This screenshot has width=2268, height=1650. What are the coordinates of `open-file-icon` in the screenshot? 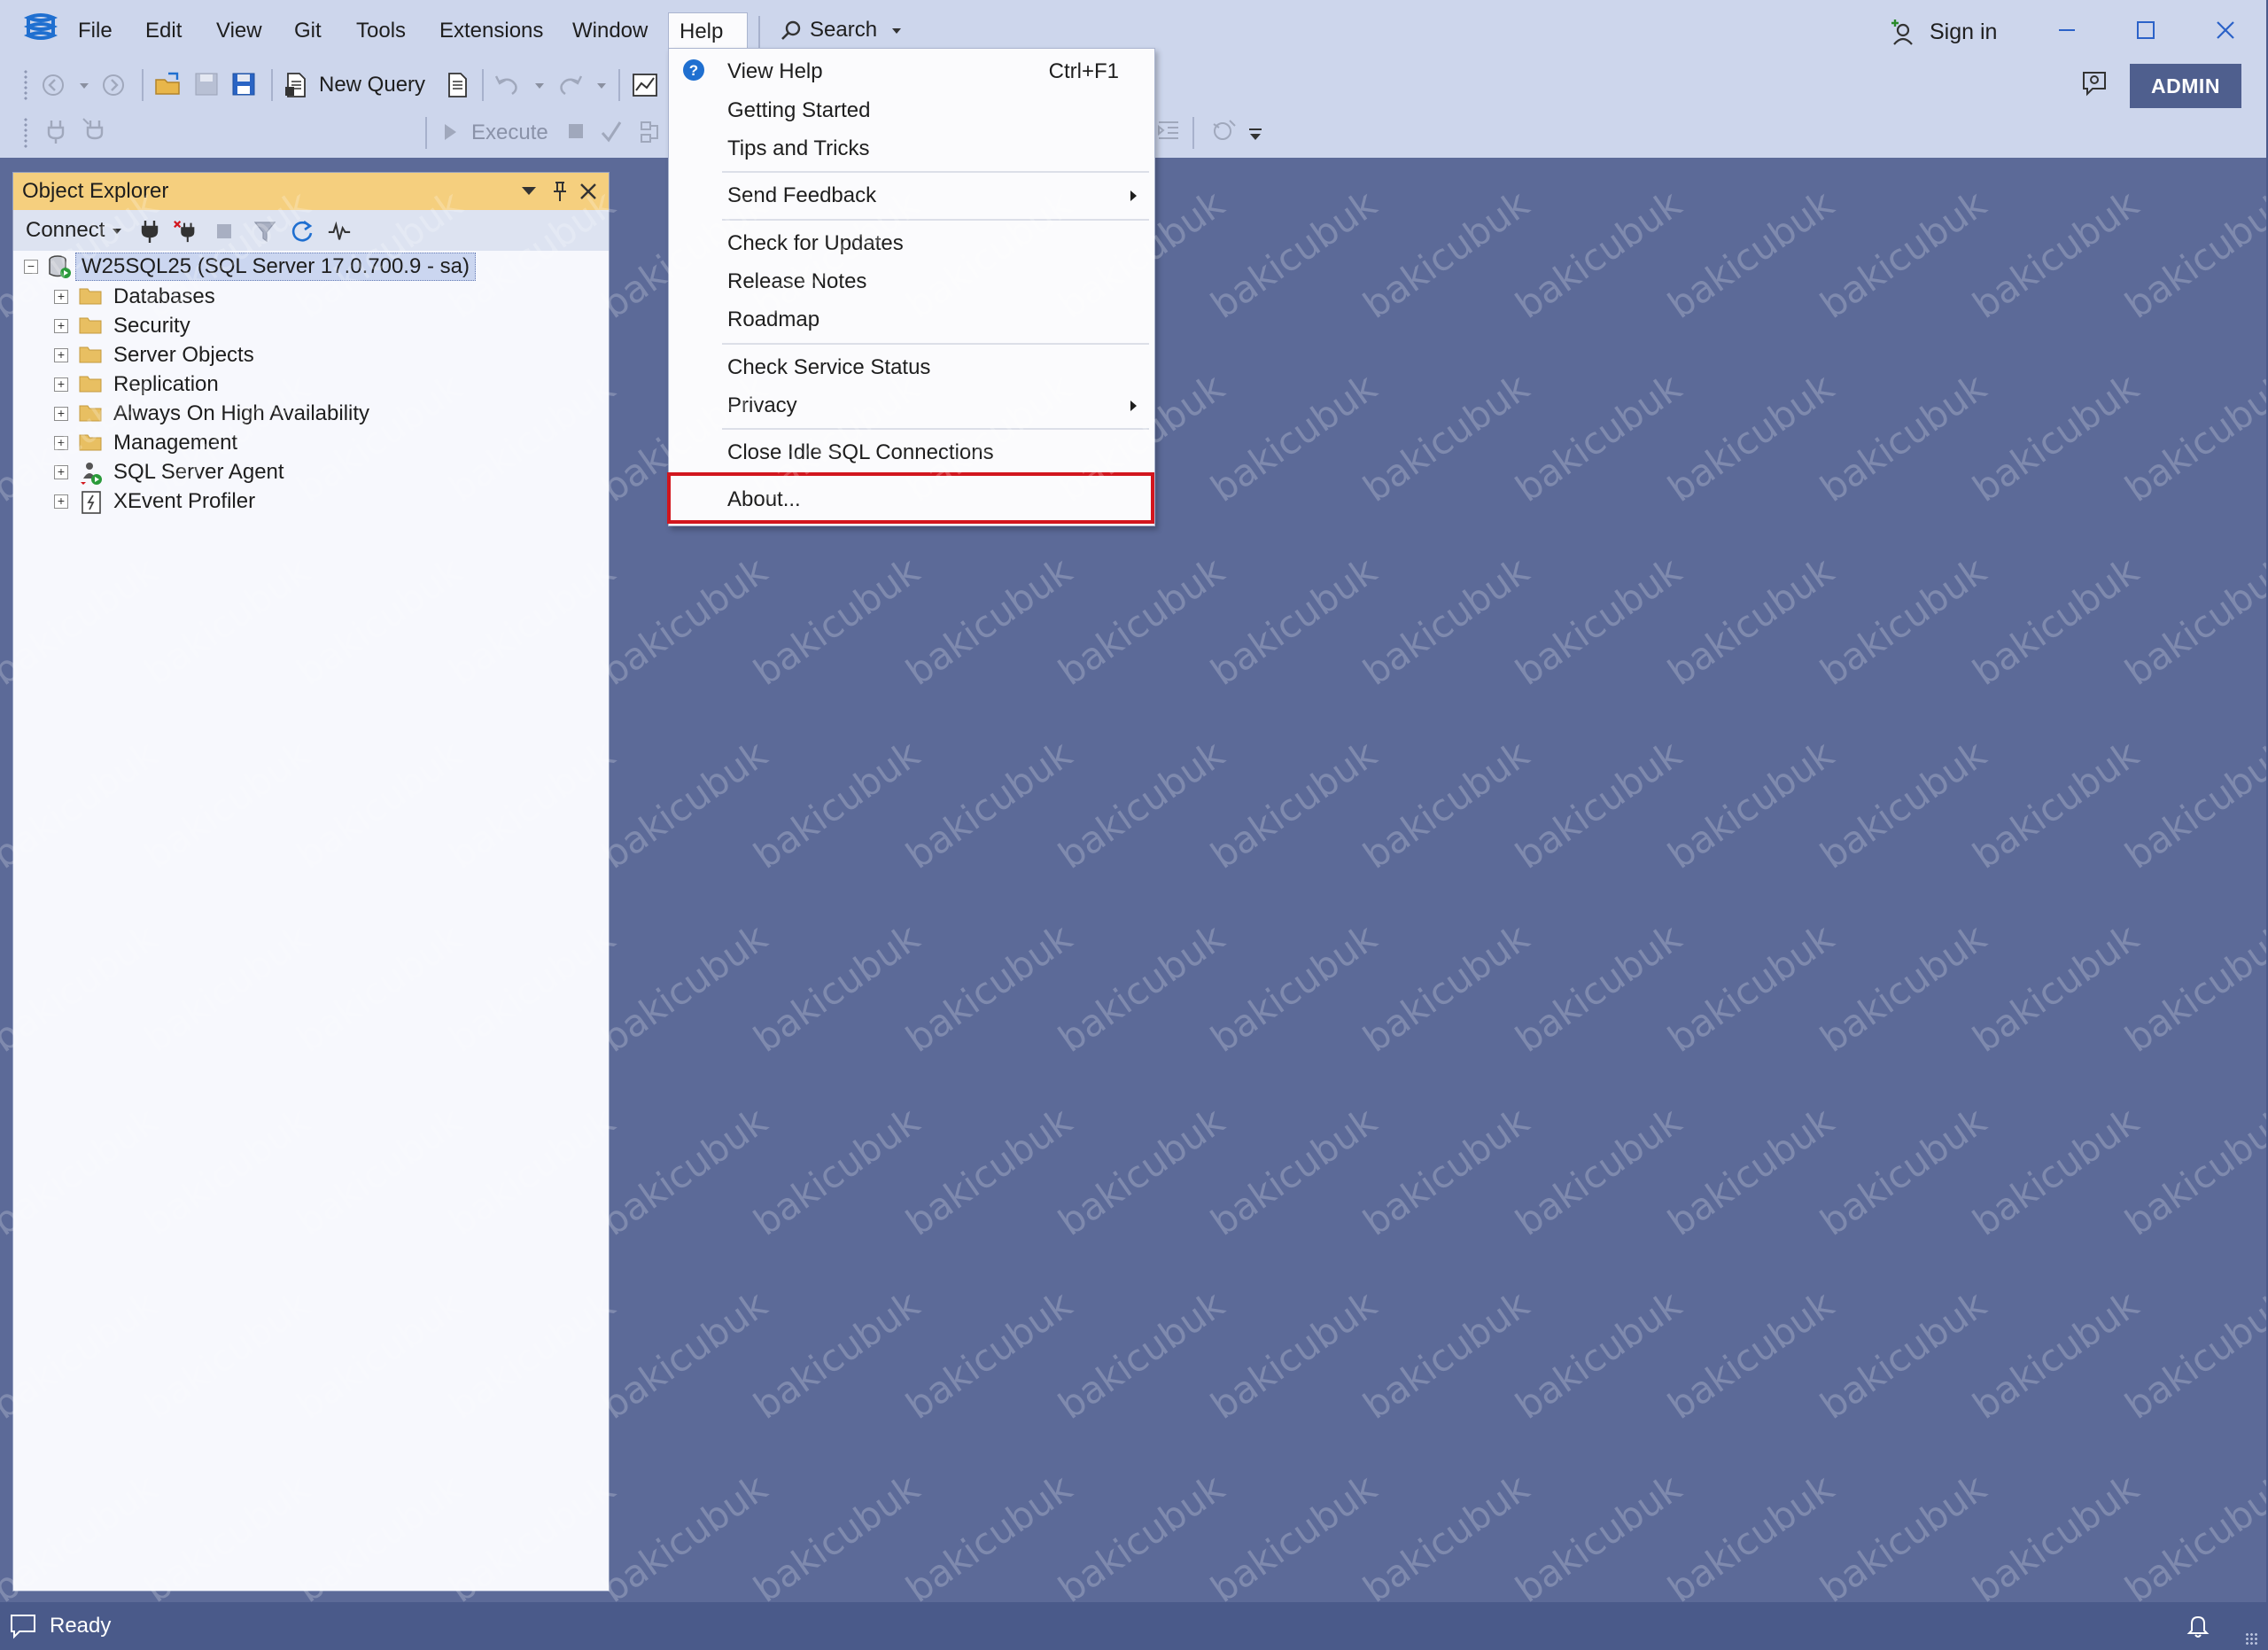 It's located at (168, 84).